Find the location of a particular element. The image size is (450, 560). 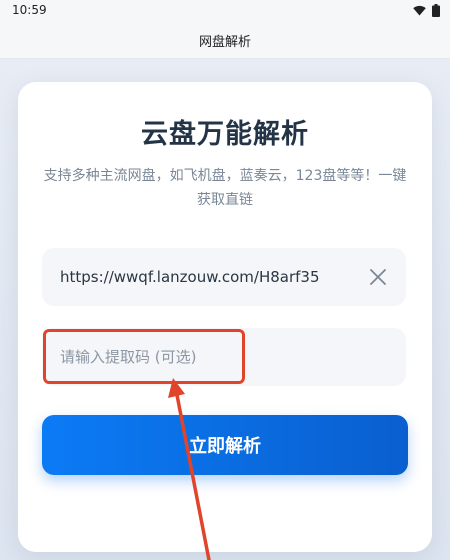

card-title: 云盘万能解析 is located at coordinates (225, 134).